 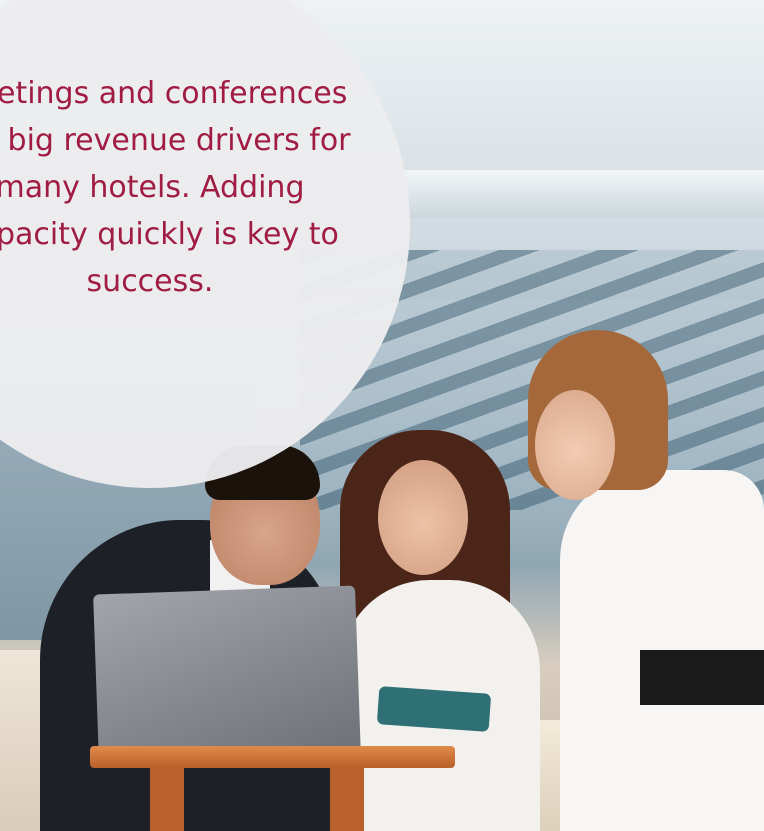 I want to click on tablet, so click(x=434, y=709).